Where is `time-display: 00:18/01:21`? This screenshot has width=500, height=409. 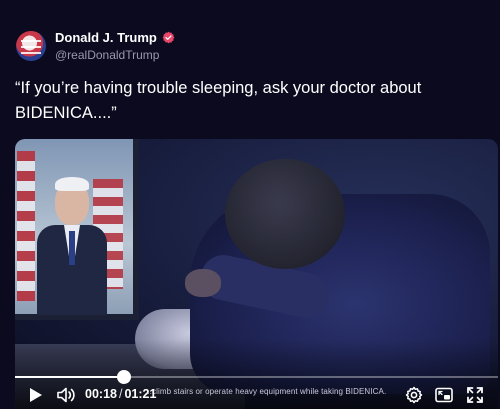
time-display: 00:18/01:21 is located at coordinates (120, 394).